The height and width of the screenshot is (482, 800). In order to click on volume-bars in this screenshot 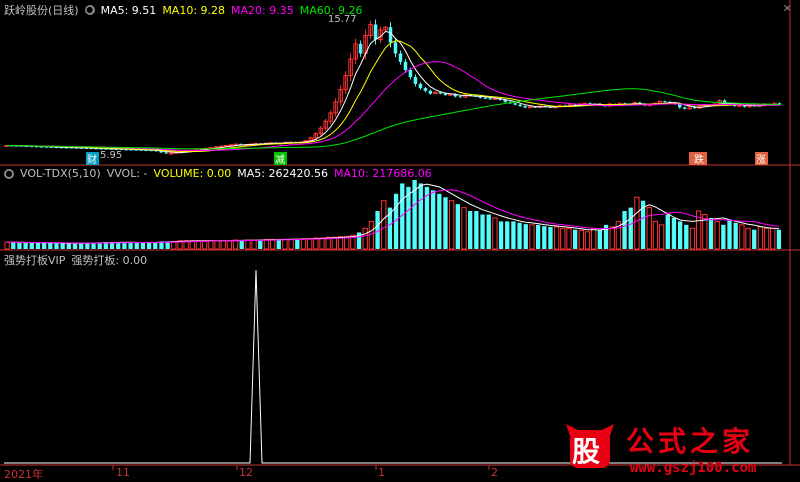, I will do `click(393, 215)`.